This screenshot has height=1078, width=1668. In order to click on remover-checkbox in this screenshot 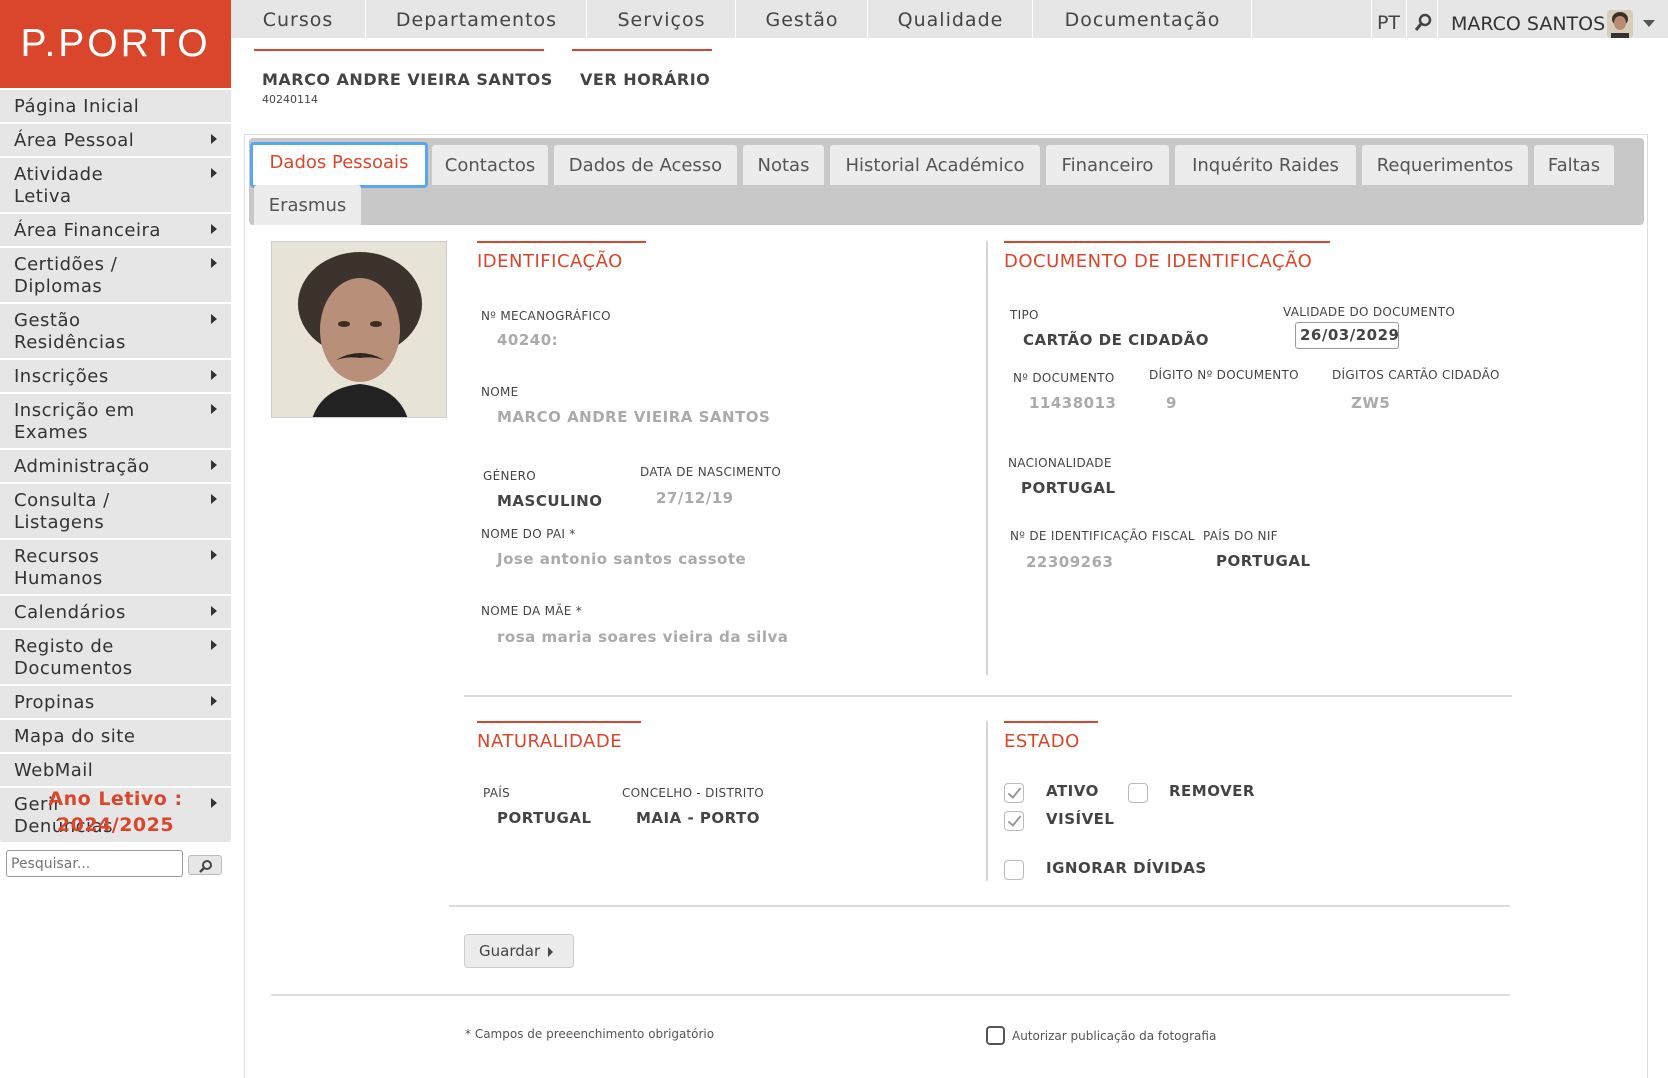, I will do `click(1138, 793)`.